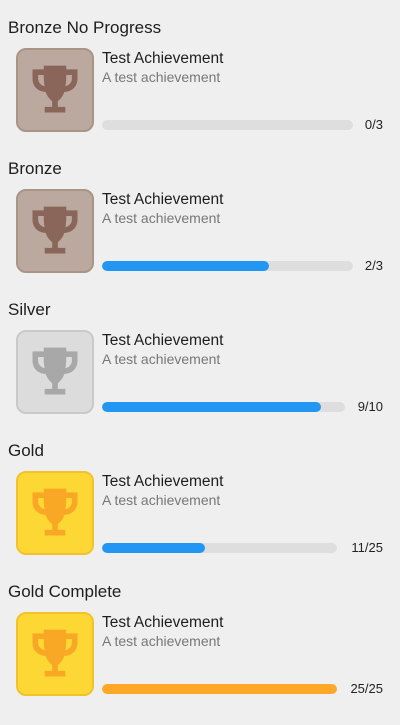 Image resolution: width=400 pixels, height=725 pixels. Describe the element at coordinates (26, 450) in the screenshot. I see `section-title: Gold` at that location.